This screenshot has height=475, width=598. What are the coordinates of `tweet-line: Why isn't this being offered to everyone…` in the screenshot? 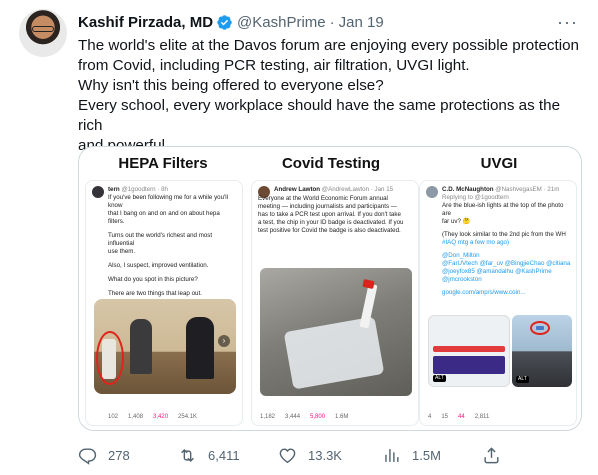 It's located at (231, 85).